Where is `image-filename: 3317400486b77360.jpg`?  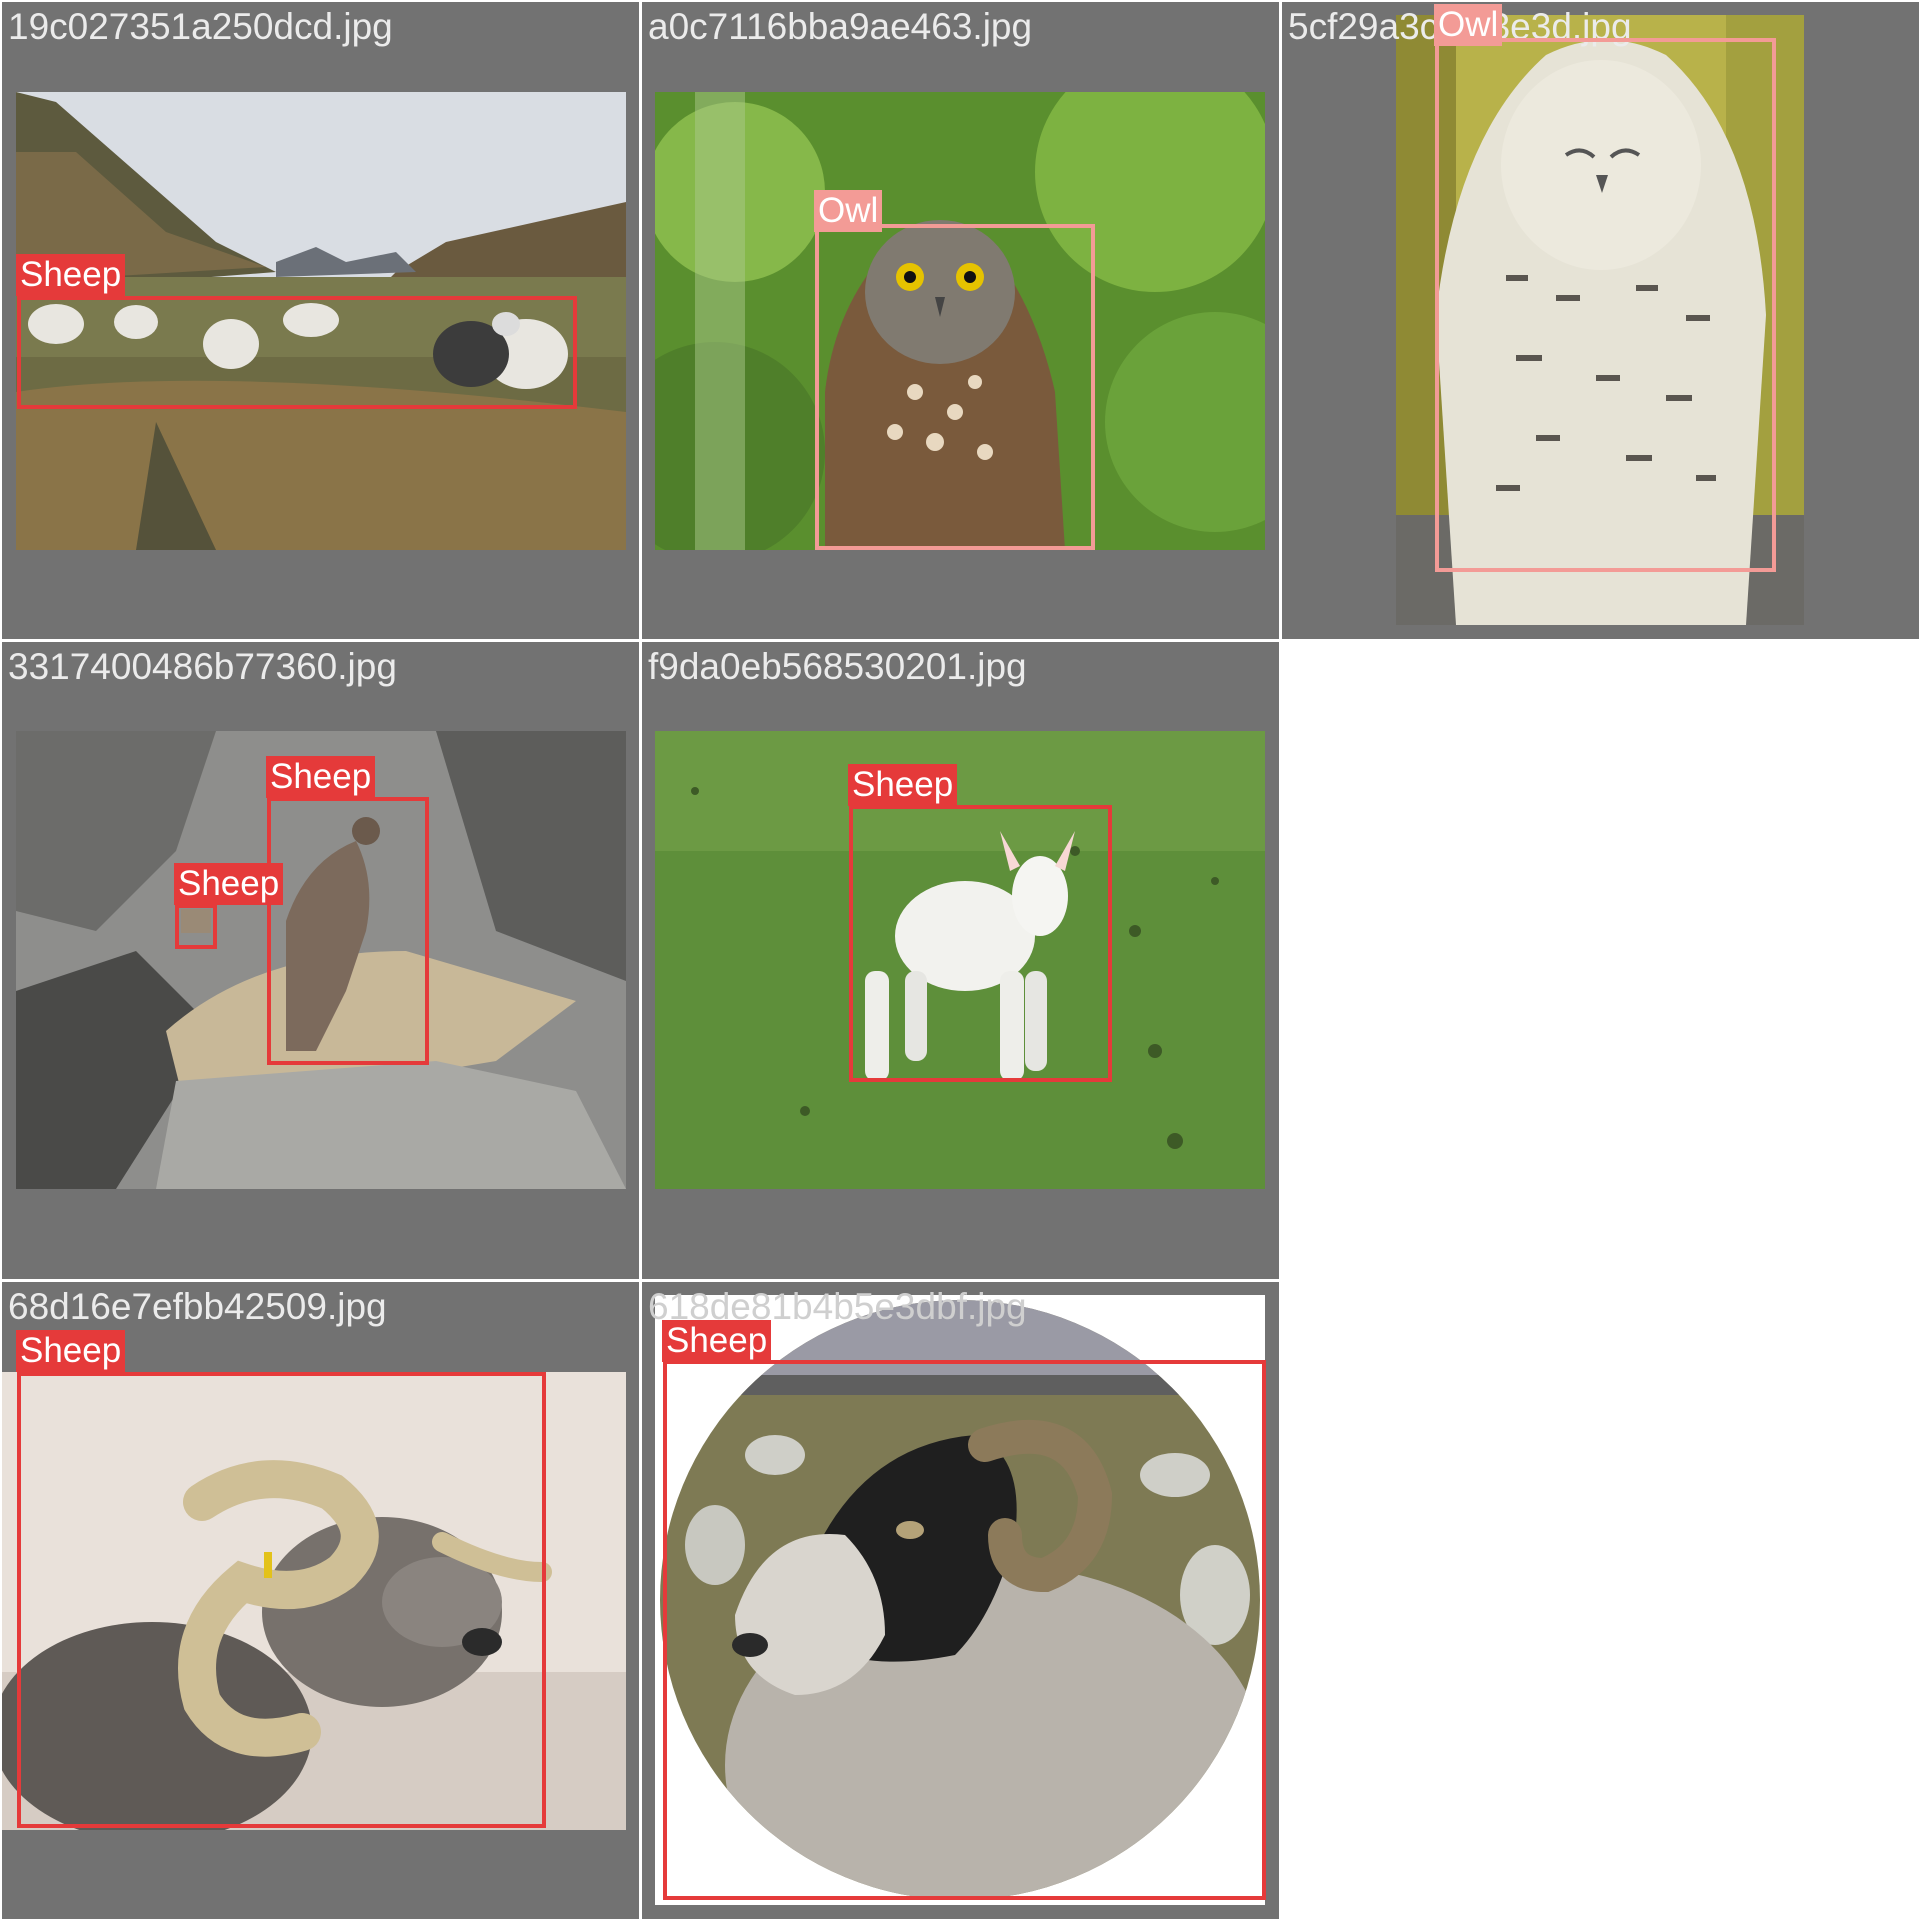
image-filename: 3317400486b77360.jpg is located at coordinates (202, 666).